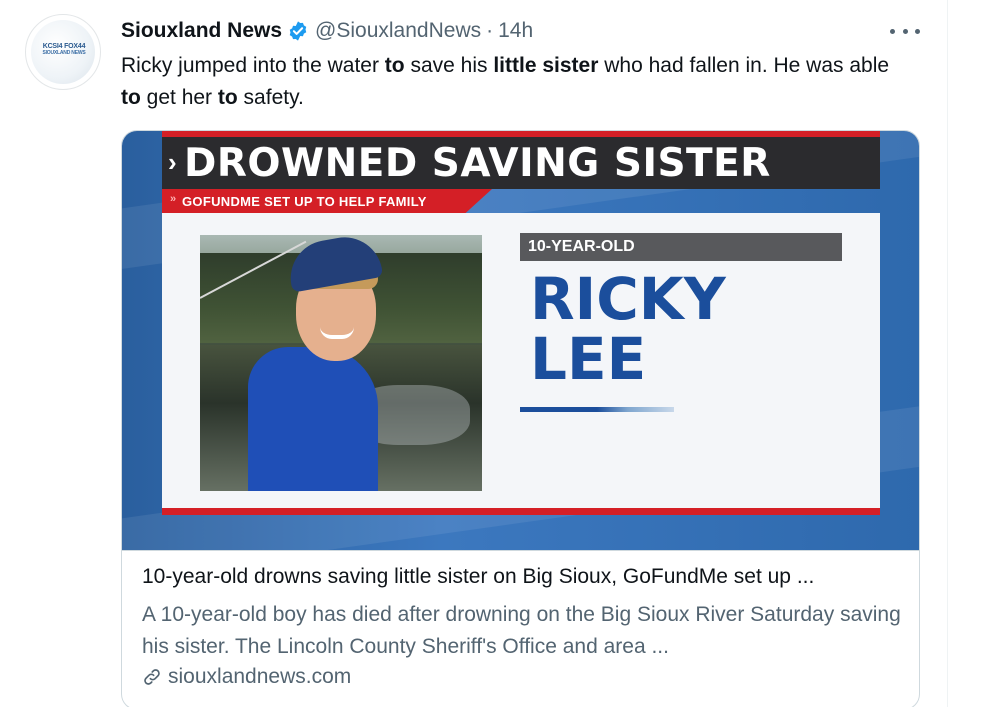 This screenshot has height=707, width=992. Describe the element at coordinates (546, 65) in the screenshot. I see `tweet-text-highlight: little sister` at that location.